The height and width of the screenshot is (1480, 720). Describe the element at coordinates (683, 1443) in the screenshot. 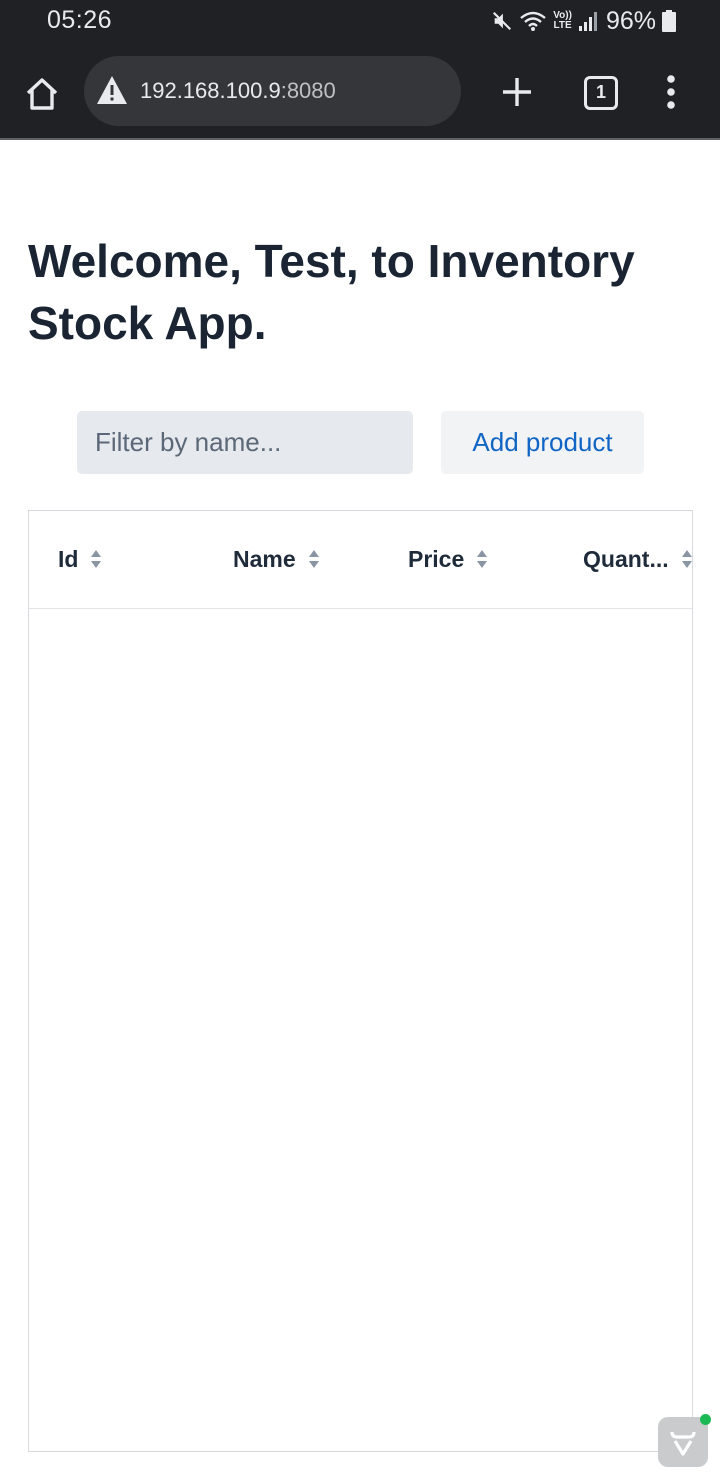

I see `vaadin-icon` at that location.